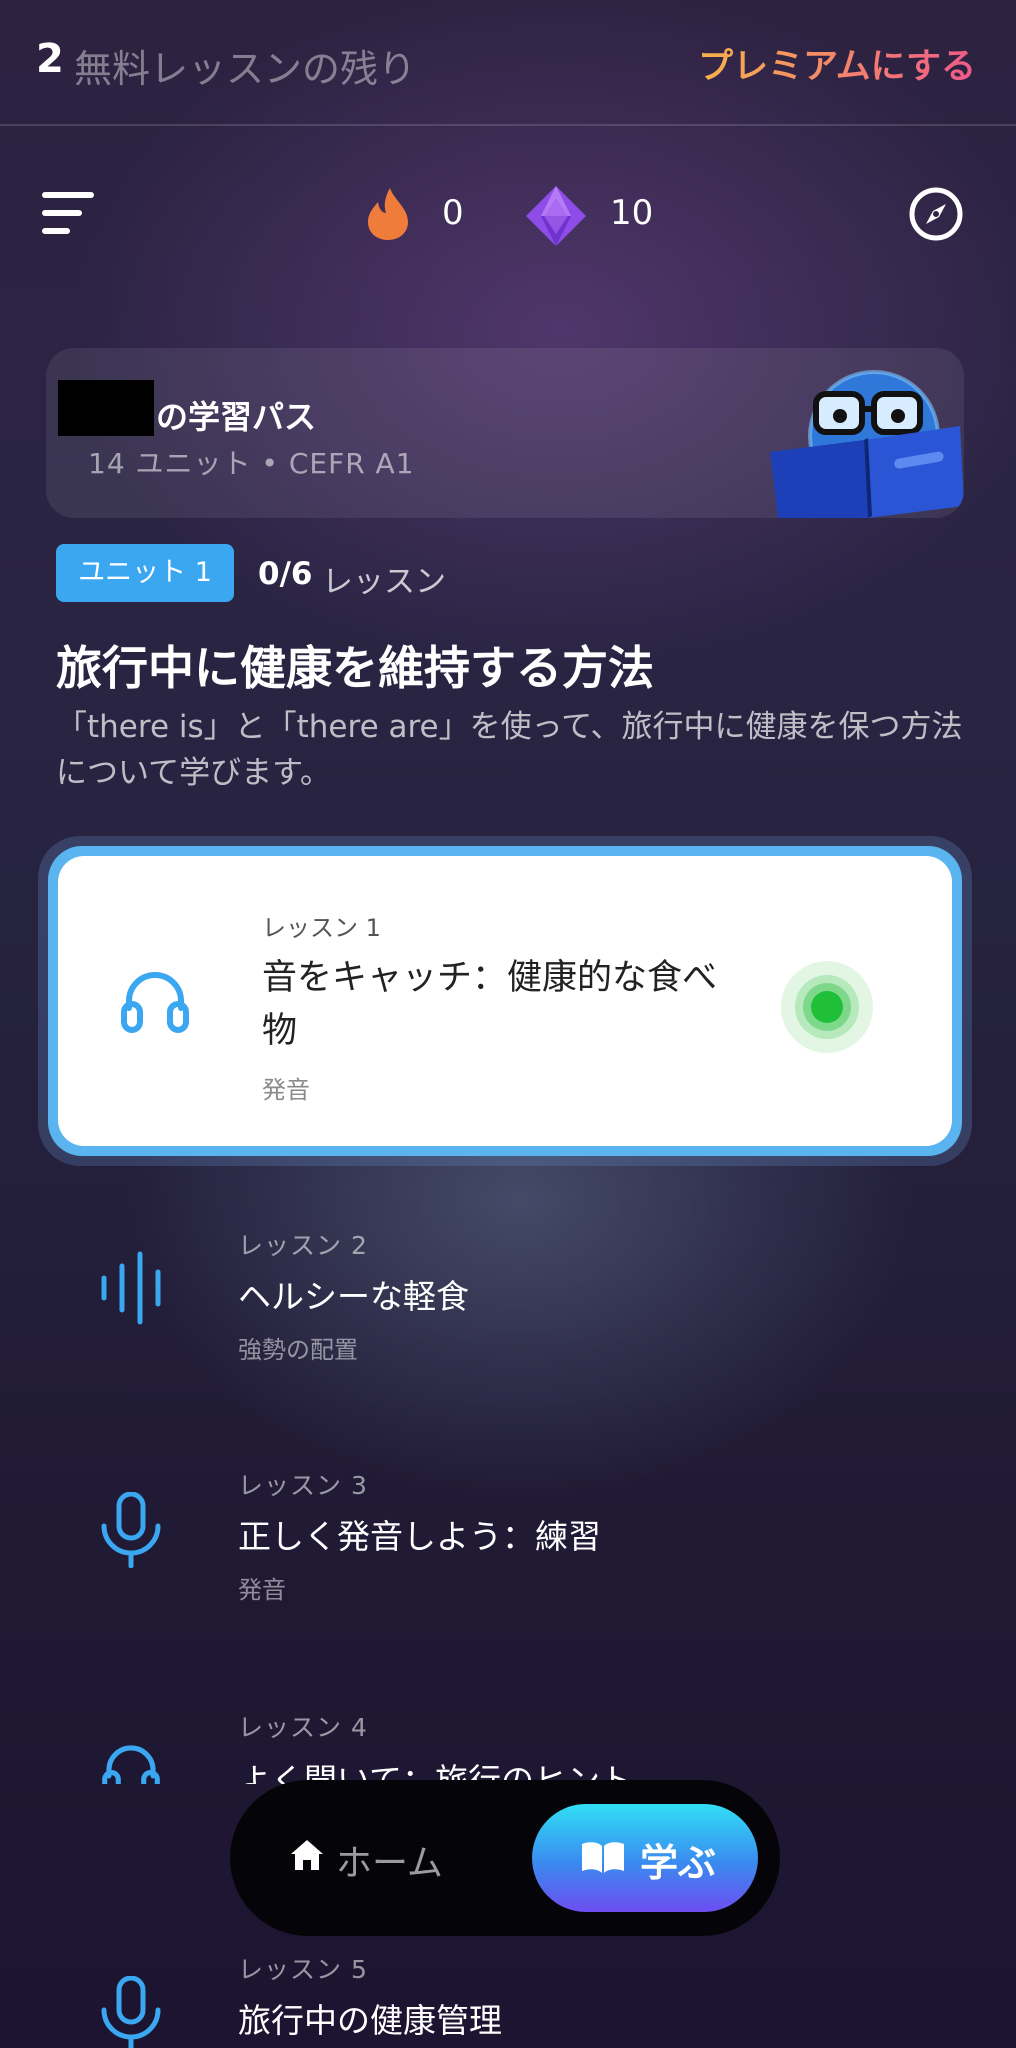 This screenshot has width=1016, height=2048. I want to click on lesson-item-4: レッスン 4 よく聞いて：旅行のヒント, so click(510, 1739).